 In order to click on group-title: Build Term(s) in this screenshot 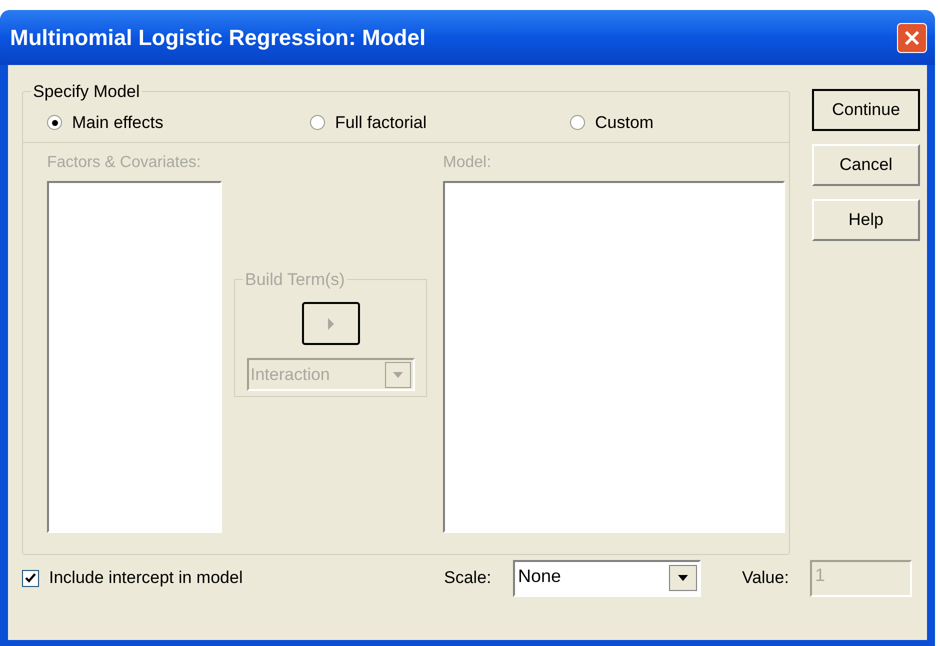, I will do `click(295, 279)`.